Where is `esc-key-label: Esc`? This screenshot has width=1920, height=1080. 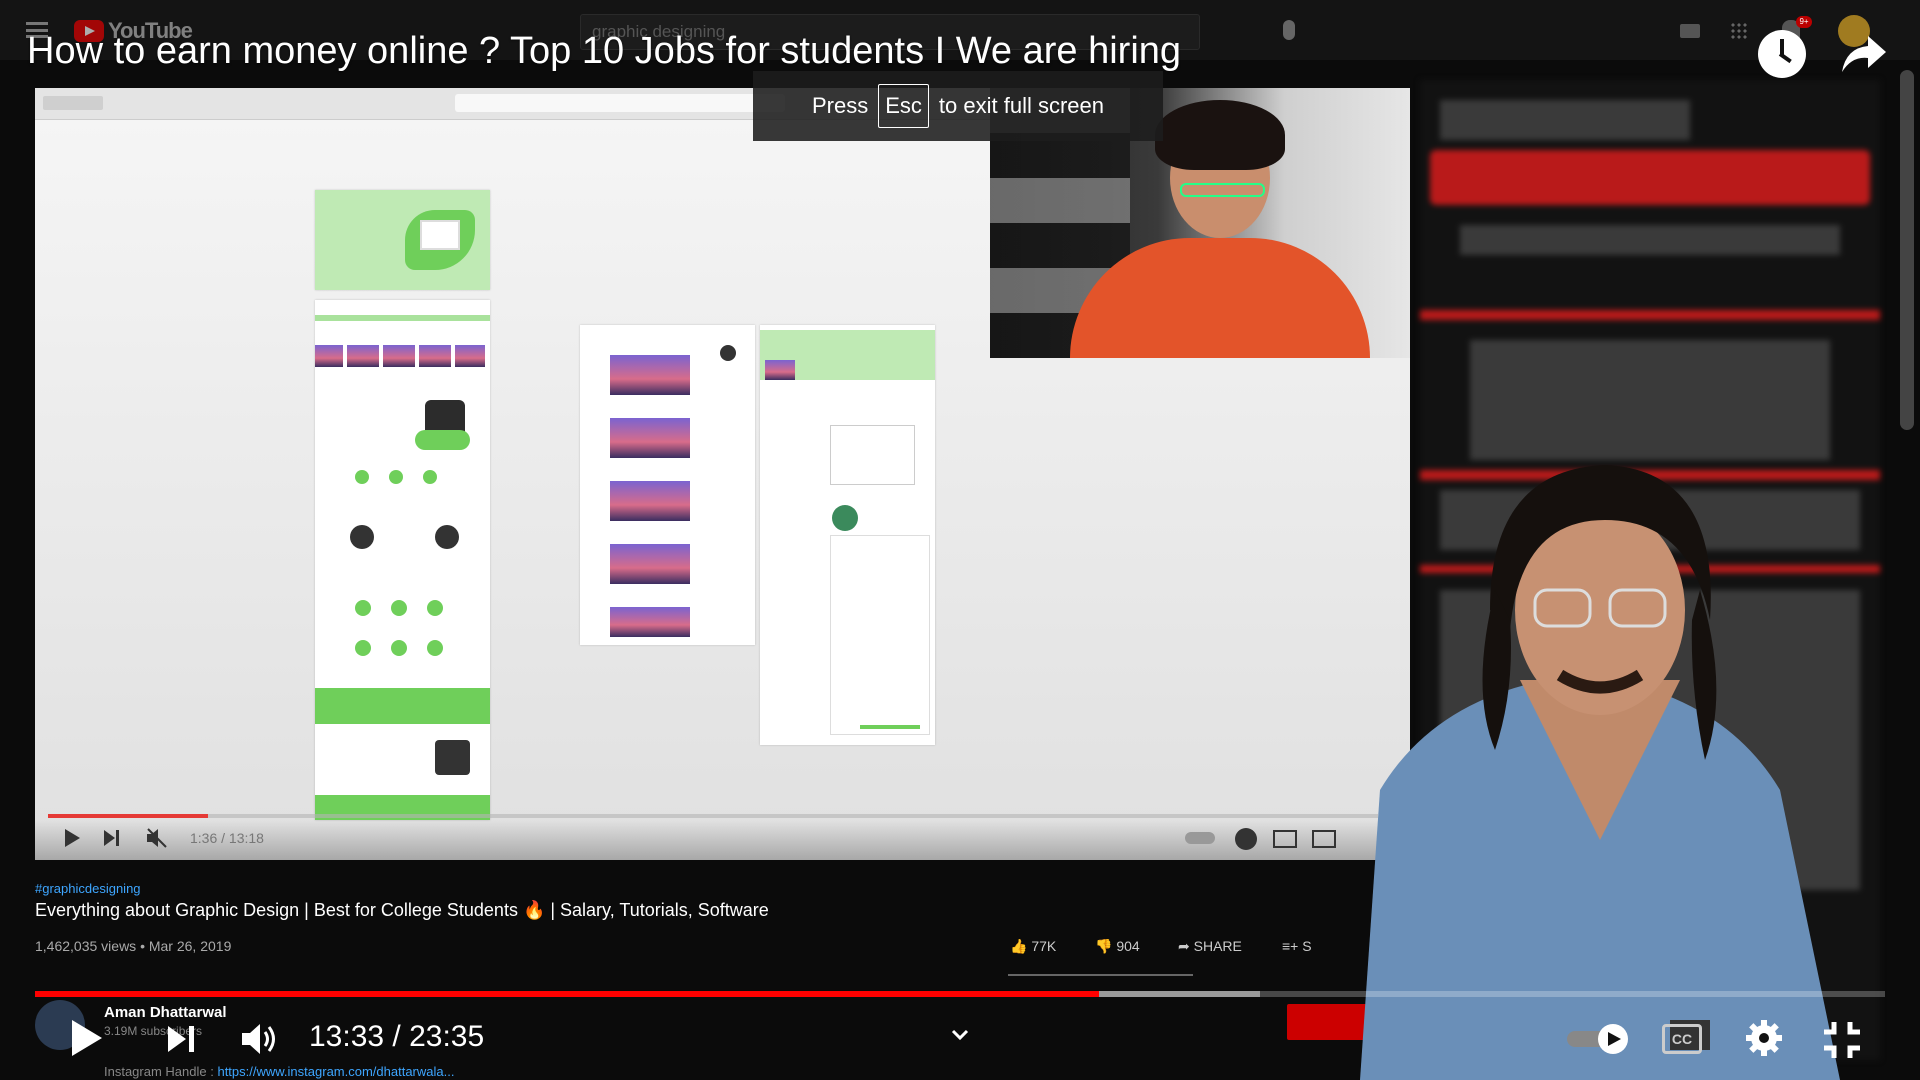
esc-key-label: Esc is located at coordinates (903, 106).